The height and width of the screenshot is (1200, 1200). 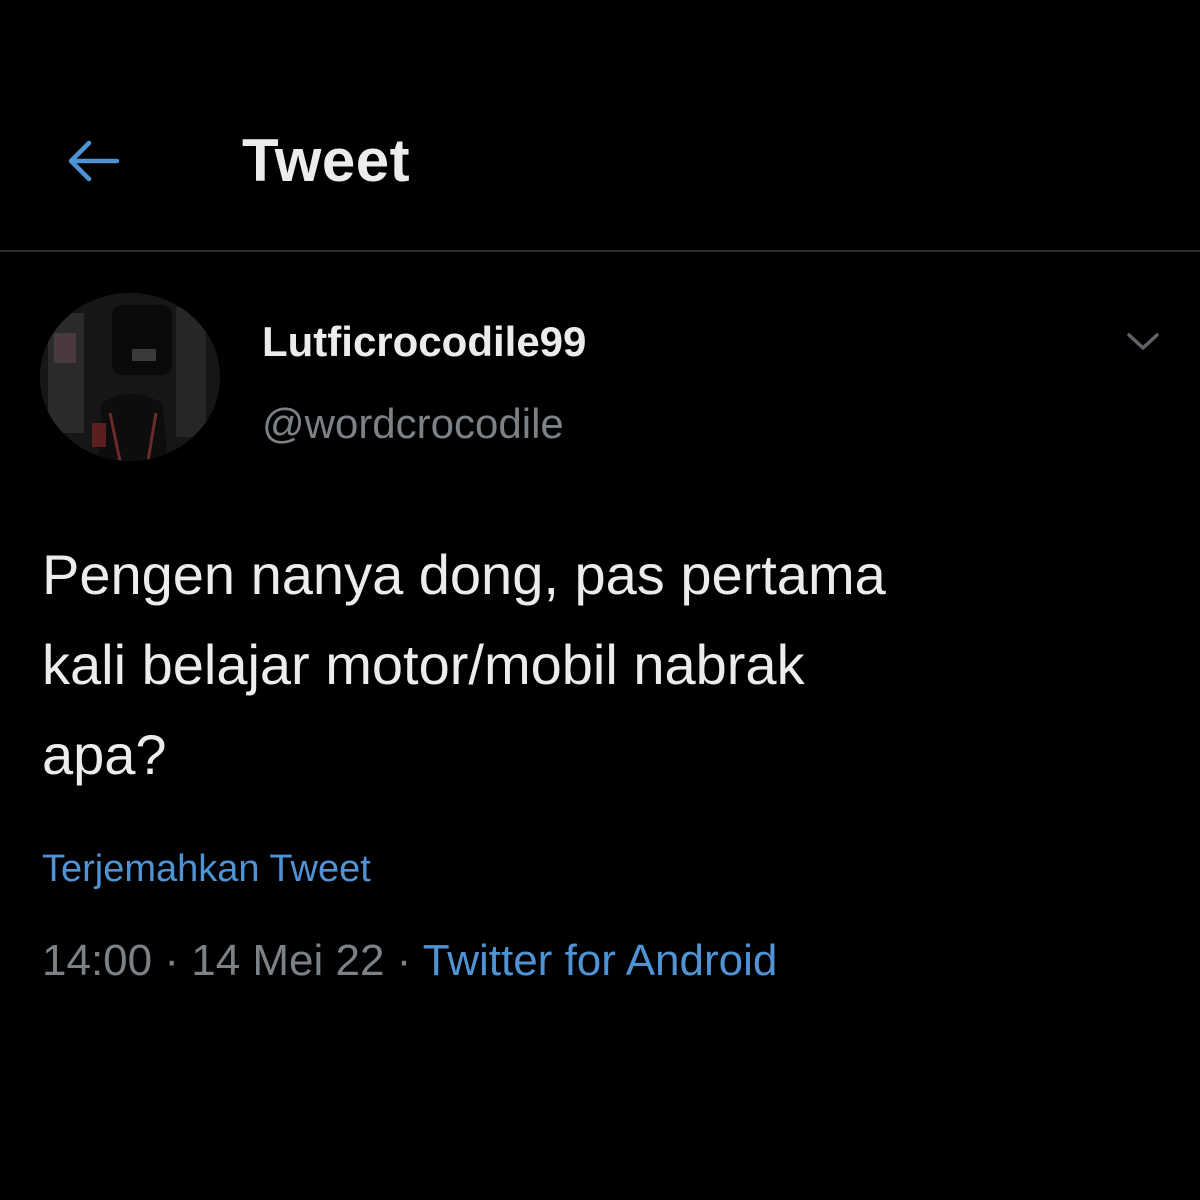 I want to click on more-options-button, so click(x=1143, y=342).